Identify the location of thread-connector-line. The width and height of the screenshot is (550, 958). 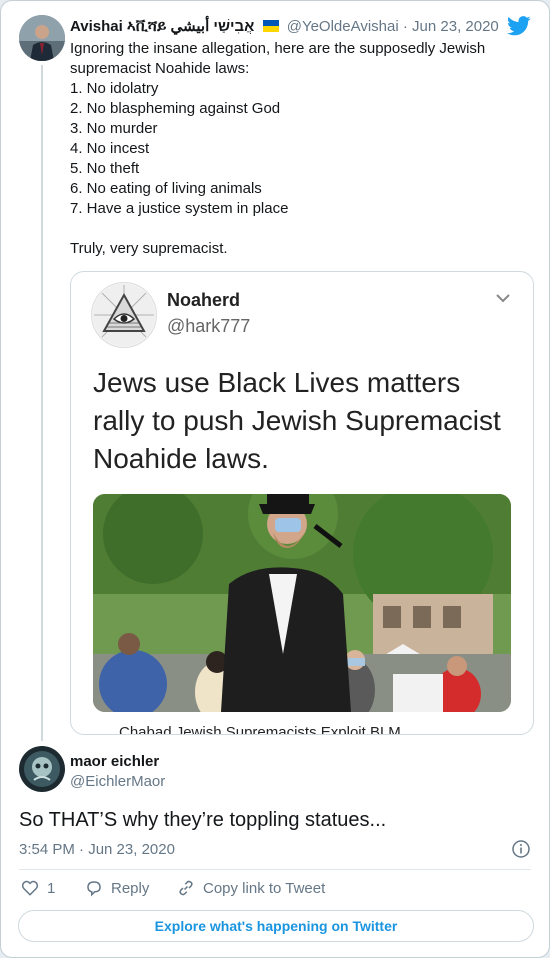
(42, 403).